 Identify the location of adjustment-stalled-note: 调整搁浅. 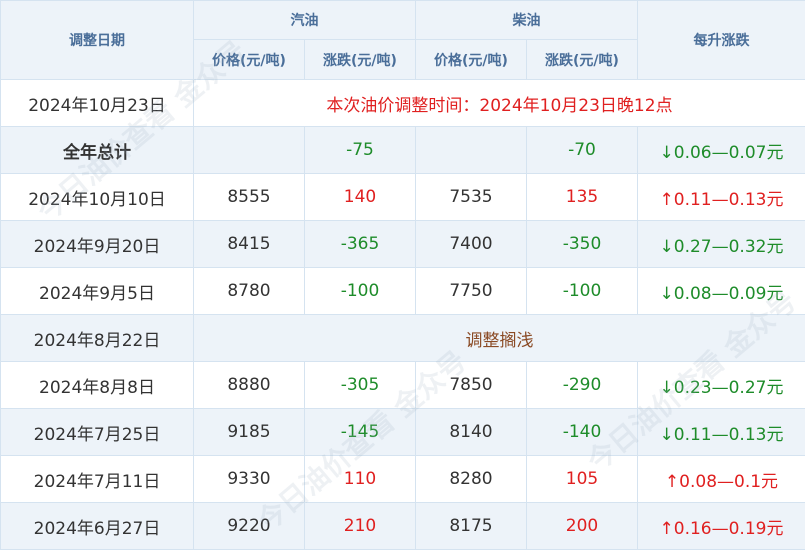
(499, 338).